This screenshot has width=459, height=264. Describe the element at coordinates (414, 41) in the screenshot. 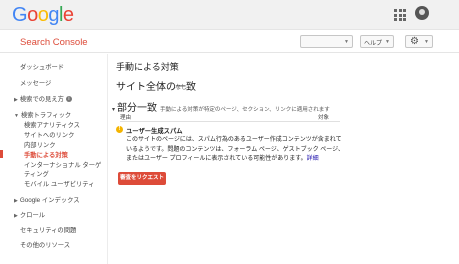

I see `gear-icon: ⚙` at that location.